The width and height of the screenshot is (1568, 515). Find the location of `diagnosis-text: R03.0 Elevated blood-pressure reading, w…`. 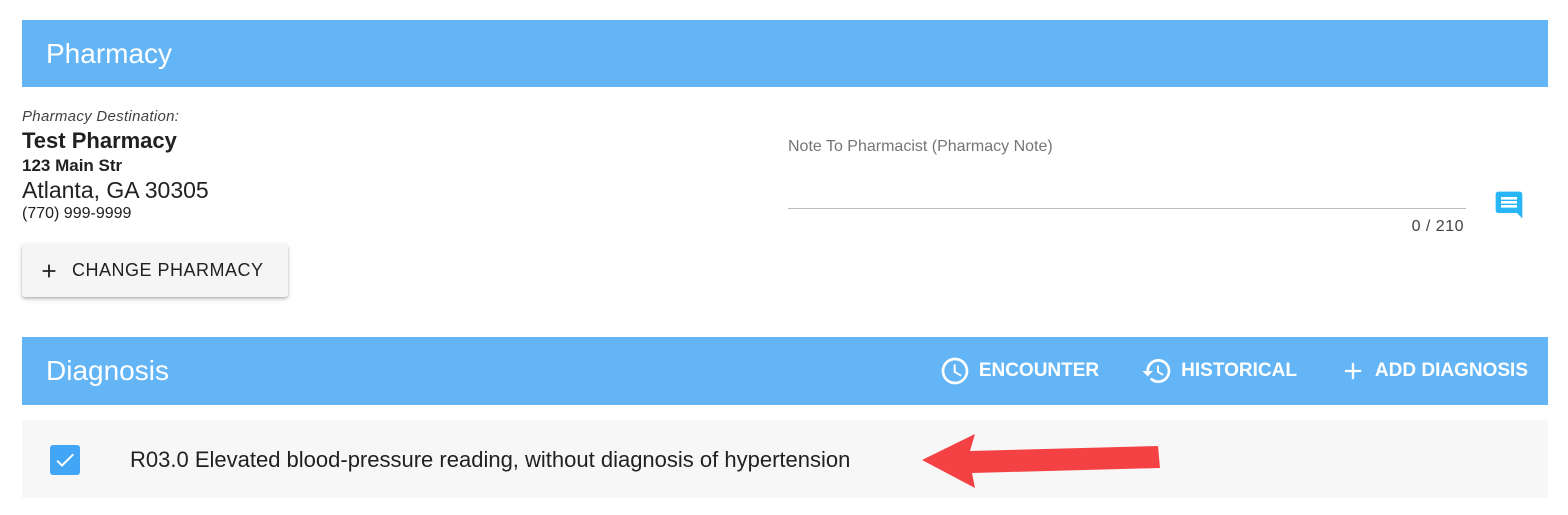

diagnosis-text: R03.0 Elevated blood-pressure reading, w… is located at coordinates (490, 459).